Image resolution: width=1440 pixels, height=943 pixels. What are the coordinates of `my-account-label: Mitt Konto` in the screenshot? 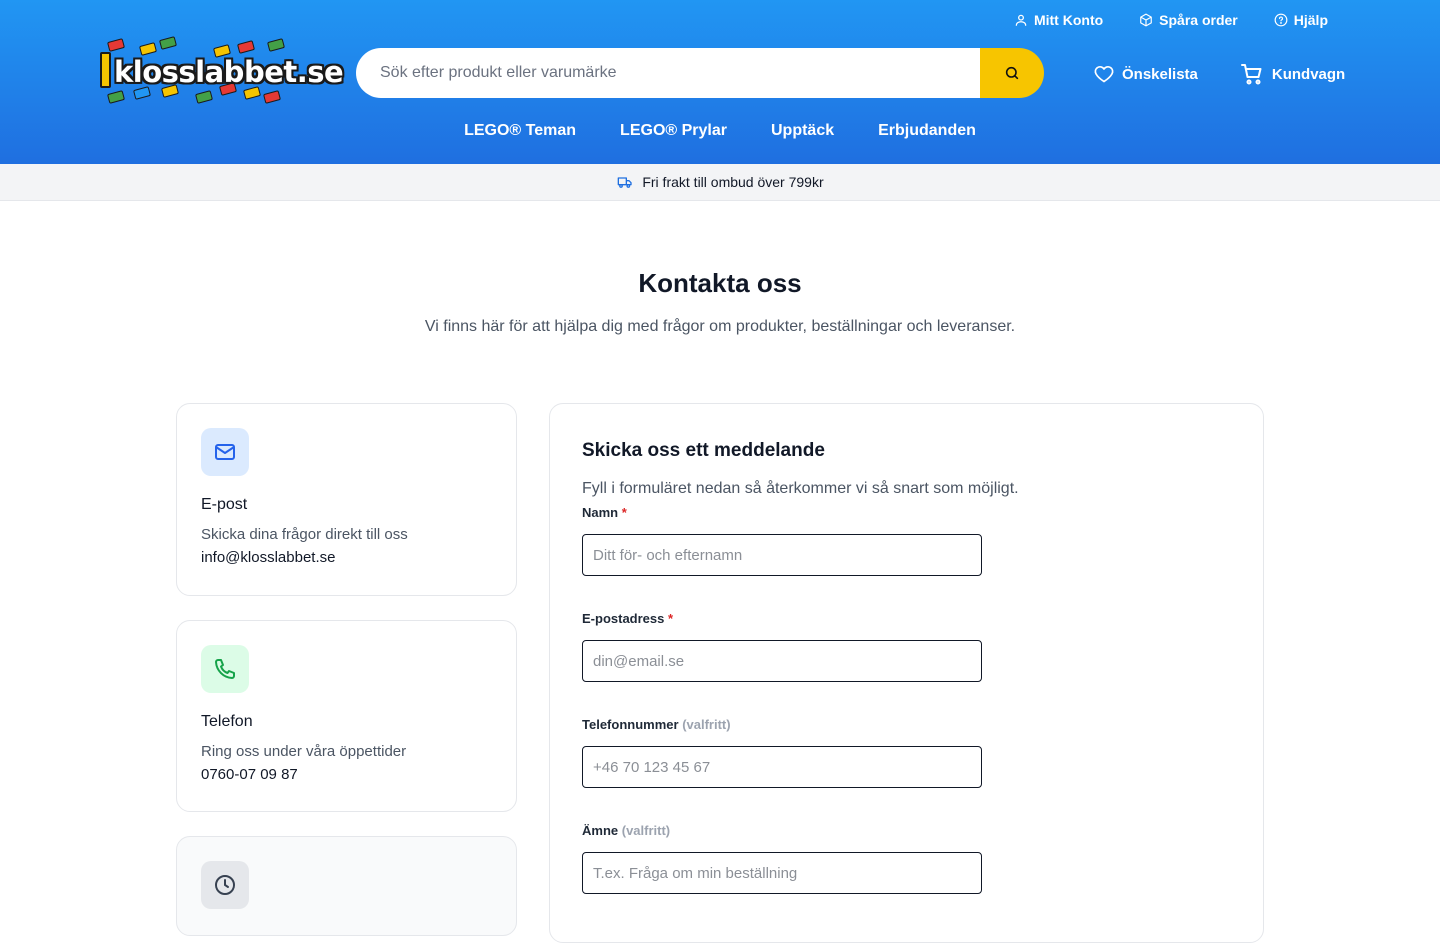 It's located at (1068, 20).